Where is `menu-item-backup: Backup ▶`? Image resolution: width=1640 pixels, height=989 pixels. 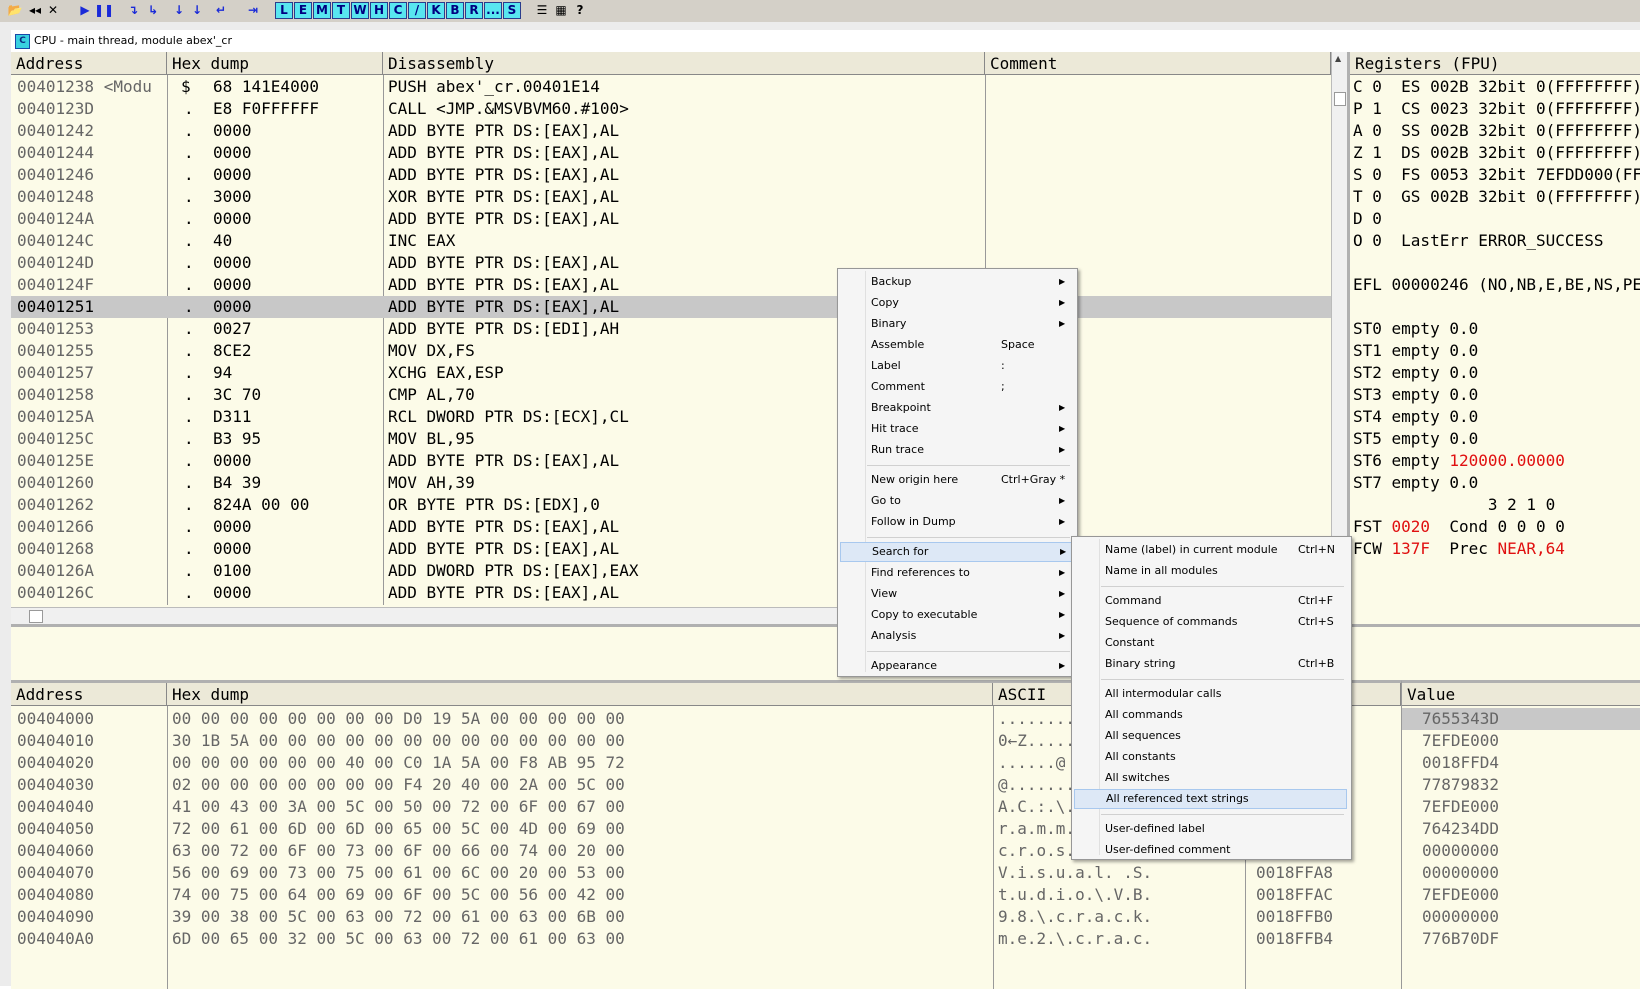 menu-item-backup: Backup ▶ is located at coordinates (956, 282).